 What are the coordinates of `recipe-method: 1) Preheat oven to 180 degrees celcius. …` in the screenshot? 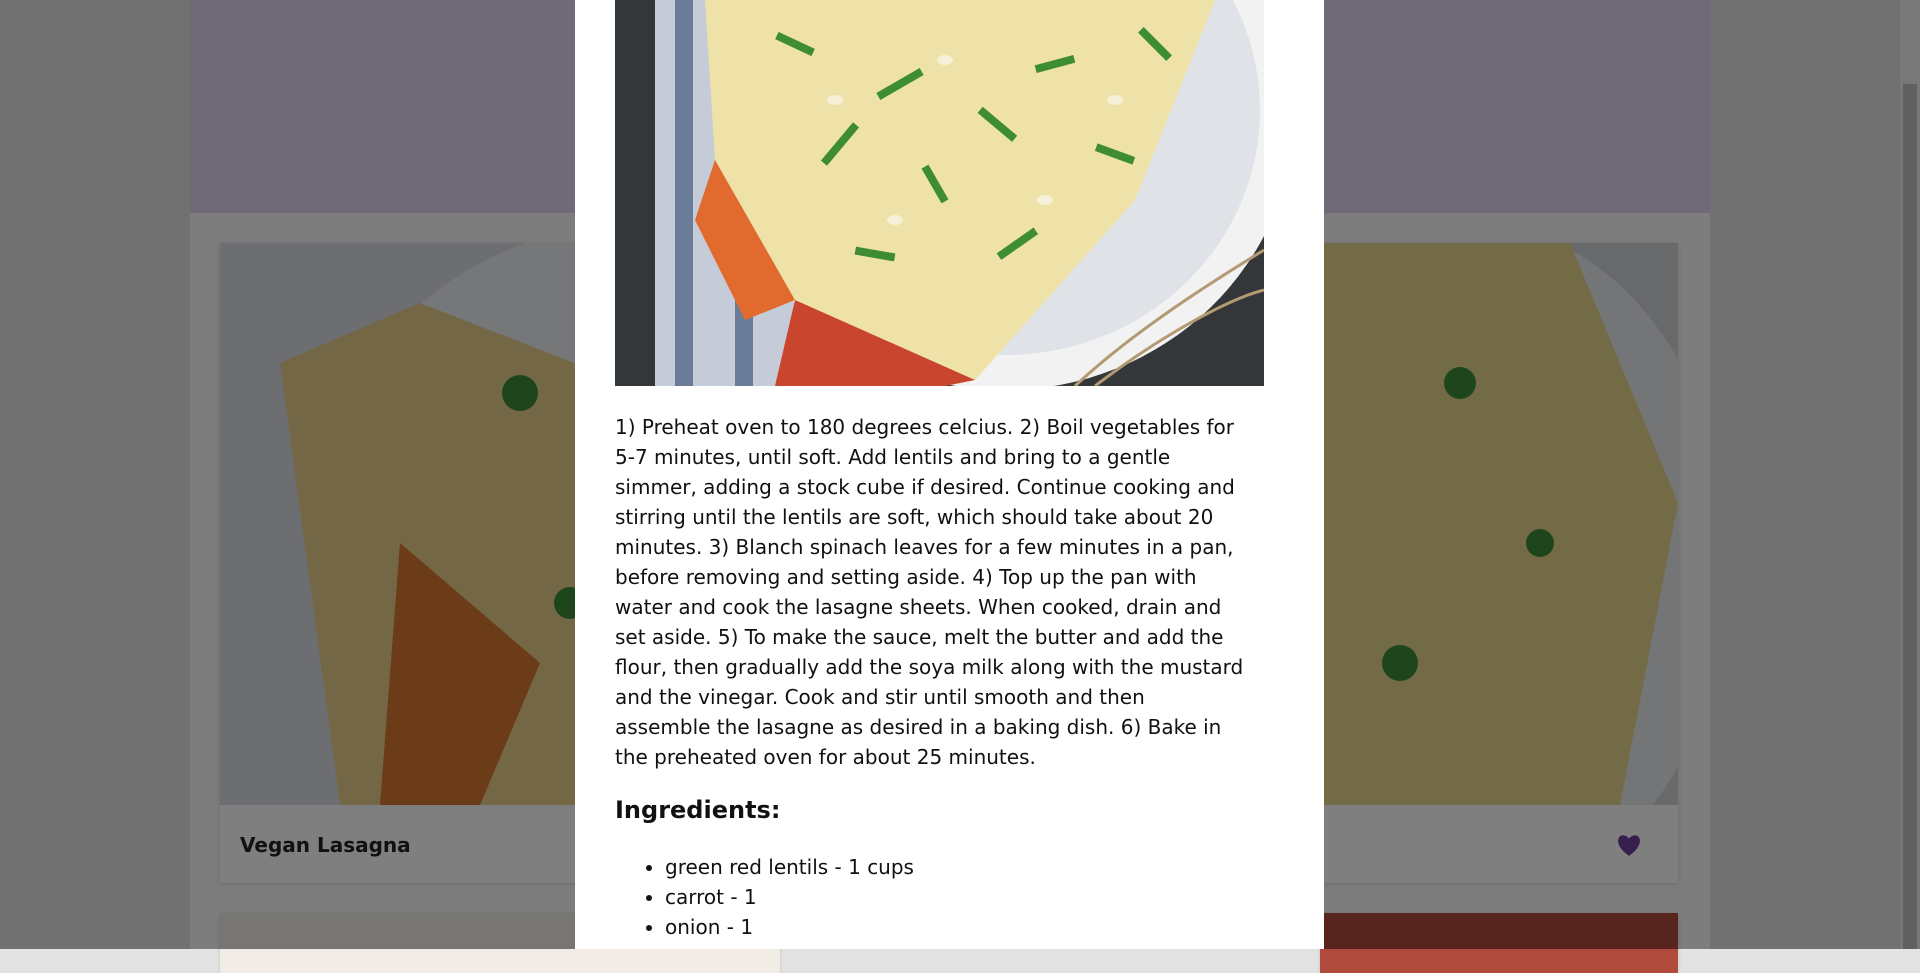 It's located at (929, 592).